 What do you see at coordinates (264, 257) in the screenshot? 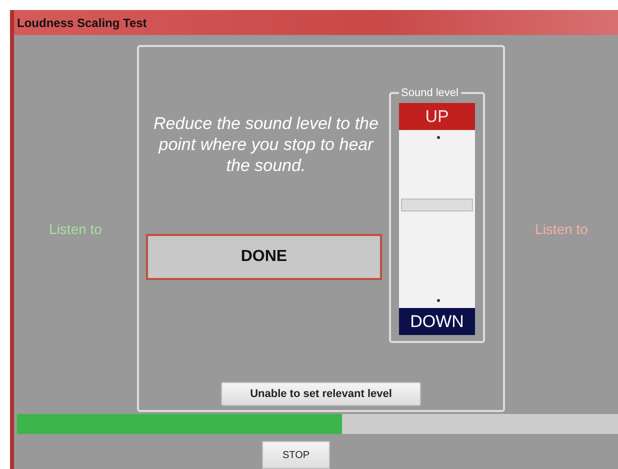
I see `done-button: DONE` at bounding box center [264, 257].